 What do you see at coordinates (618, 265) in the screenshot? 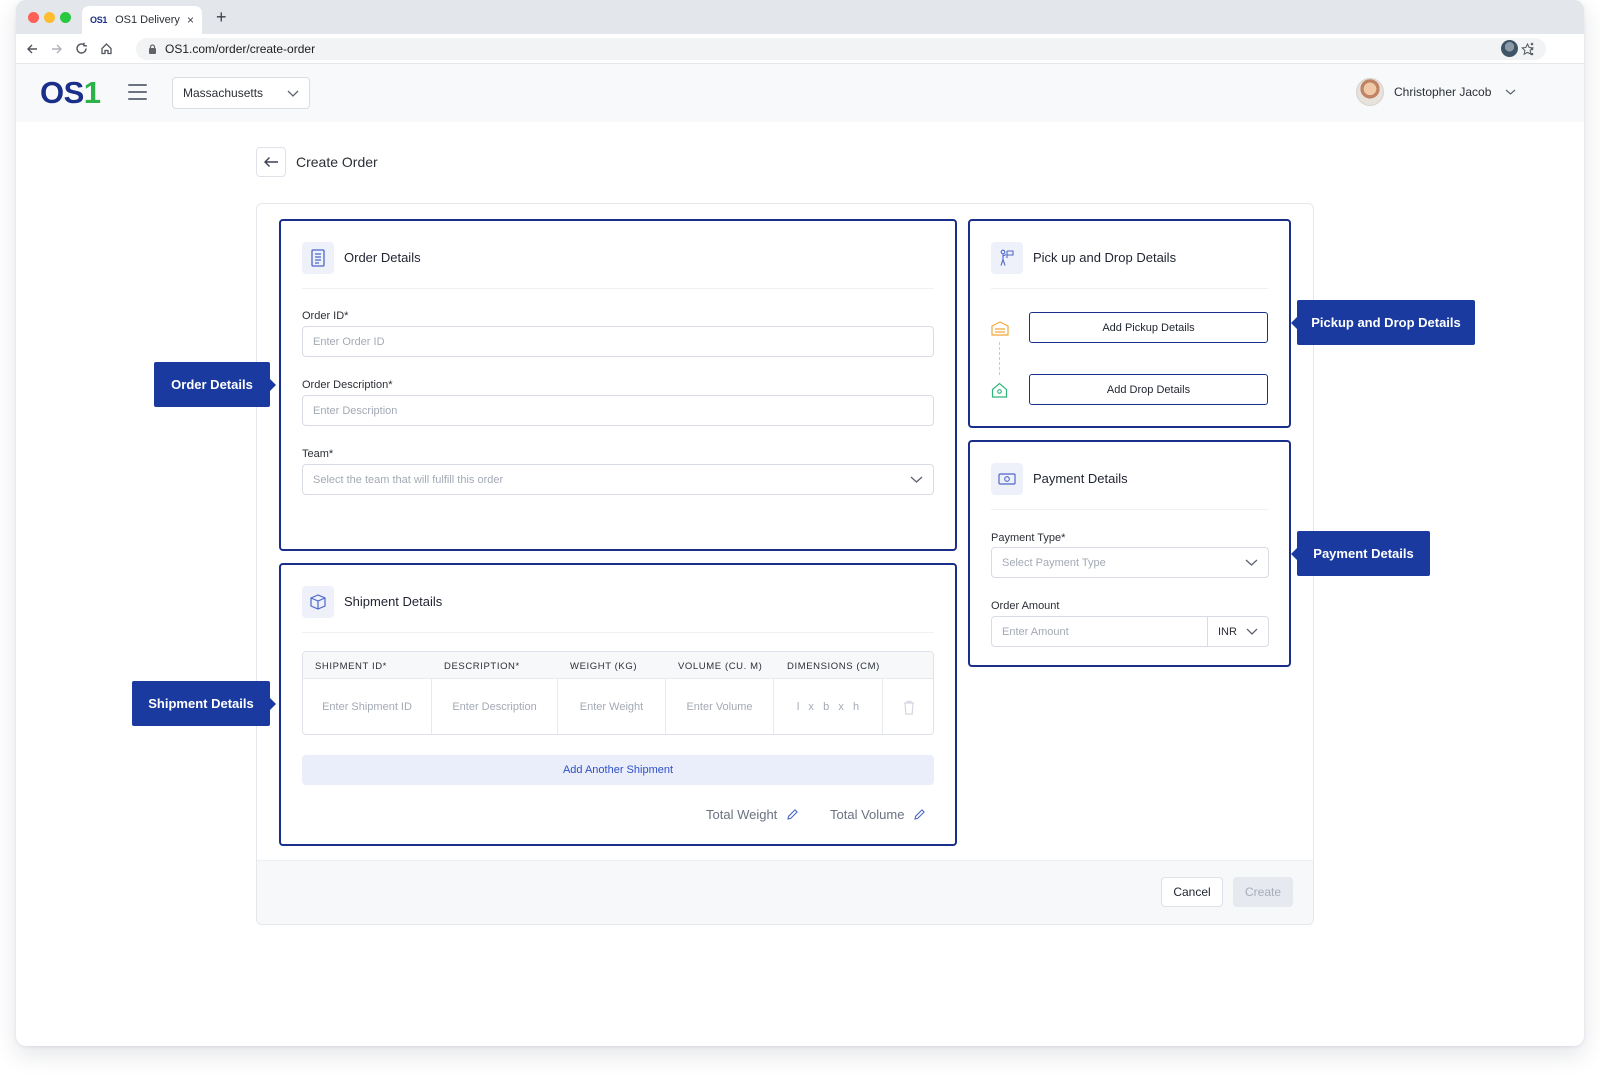
I see `order-details-header: Order Details` at bounding box center [618, 265].